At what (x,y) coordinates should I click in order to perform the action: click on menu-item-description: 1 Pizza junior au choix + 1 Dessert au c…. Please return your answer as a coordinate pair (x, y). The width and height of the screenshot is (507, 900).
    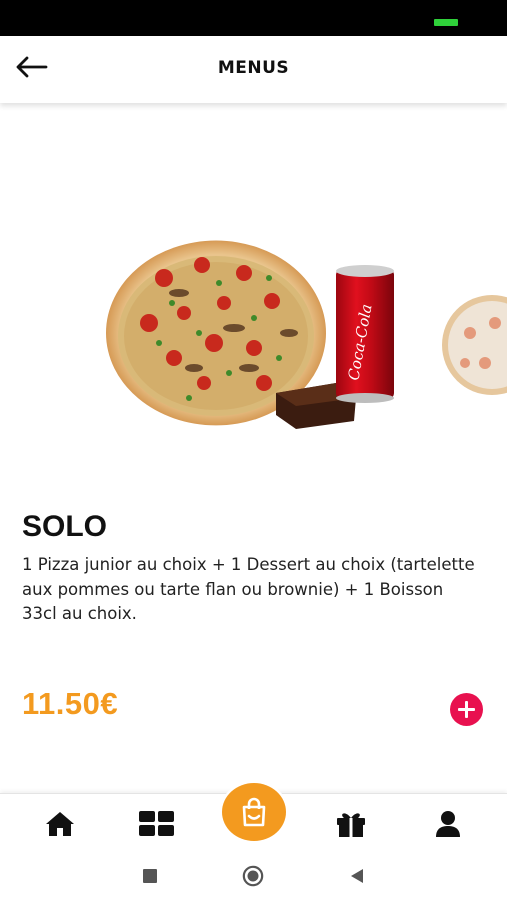
    Looking at the image, I should click on (248, 589).